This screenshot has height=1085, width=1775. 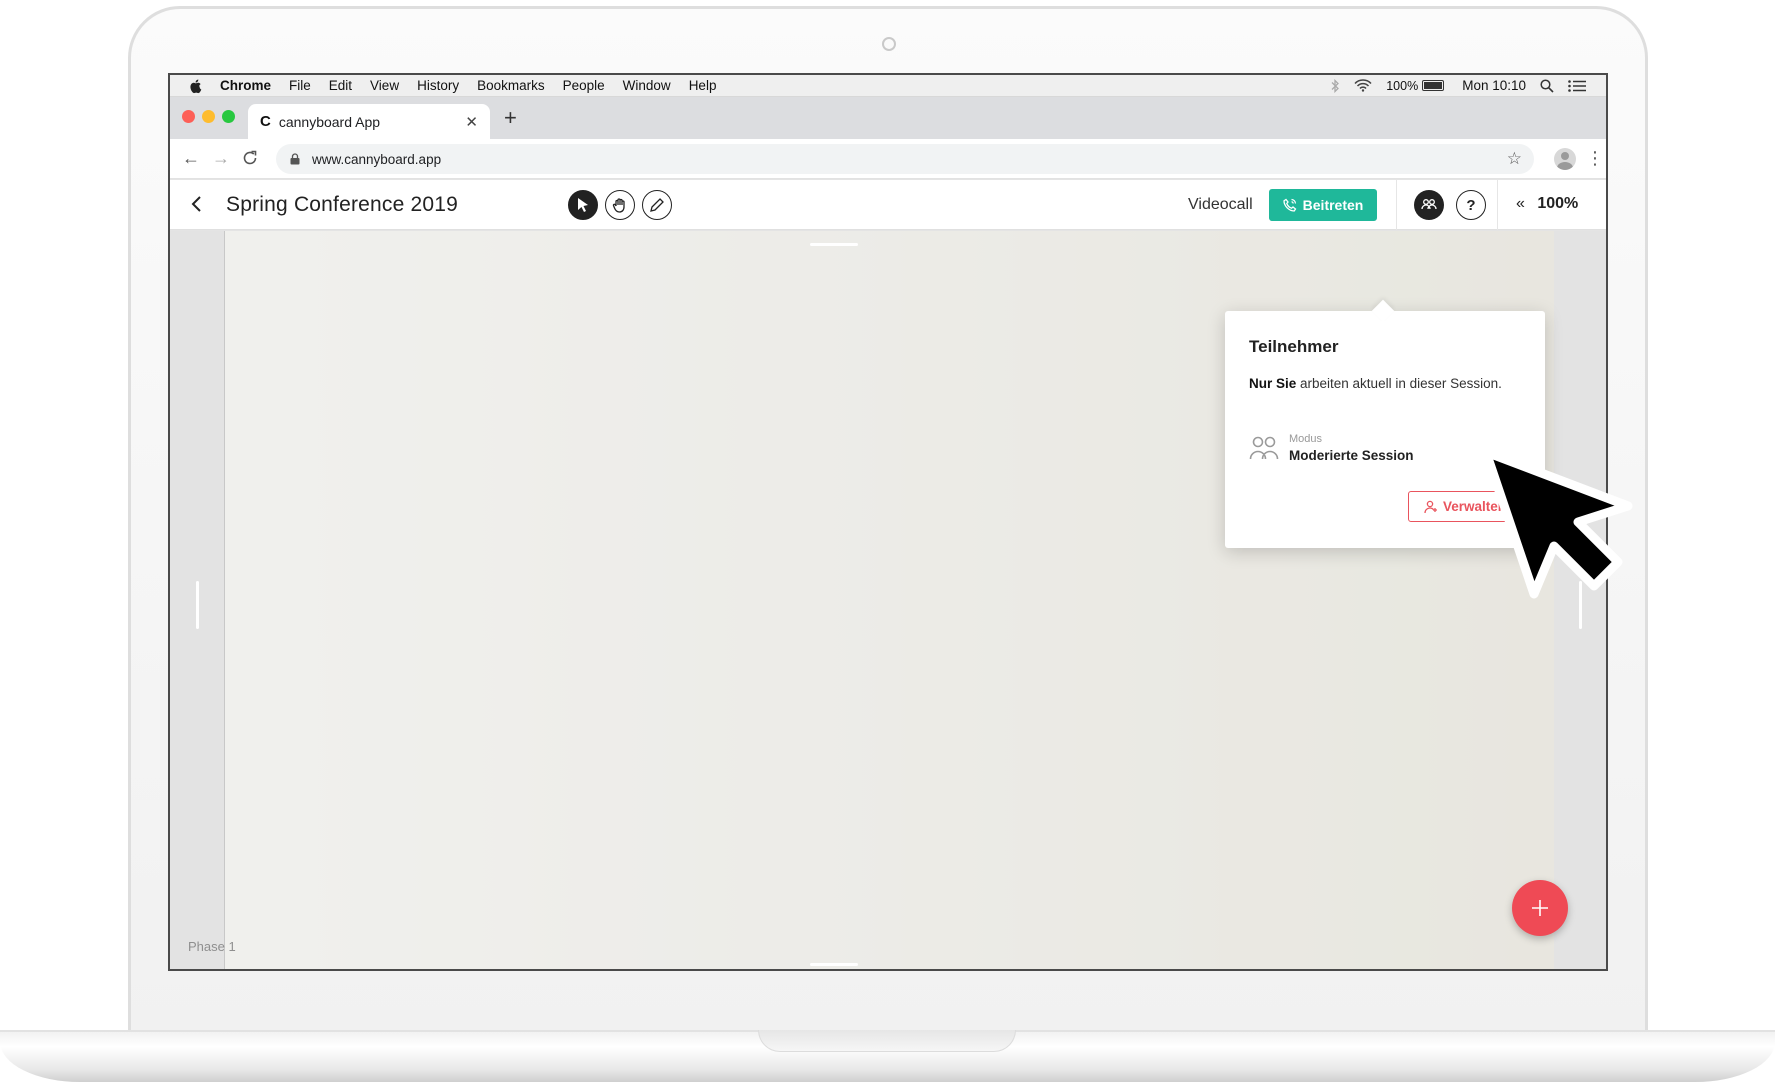 I want to click on apple-icon, so click(x=196, y=86).